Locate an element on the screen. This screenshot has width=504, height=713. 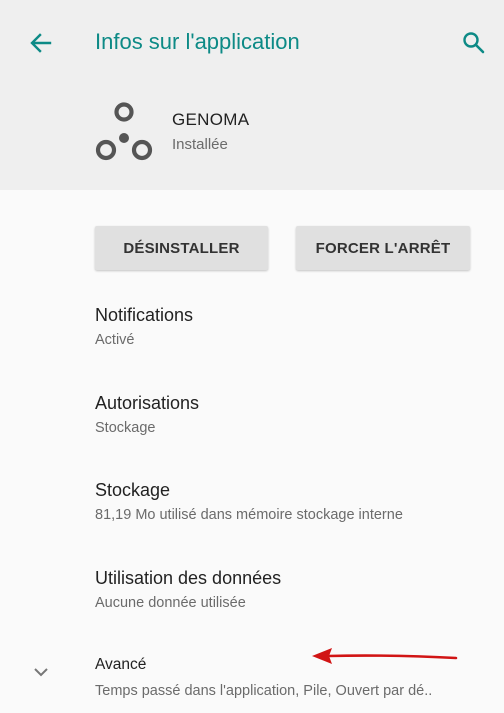
item-title: Notifications is located at coordinates (144, 315).